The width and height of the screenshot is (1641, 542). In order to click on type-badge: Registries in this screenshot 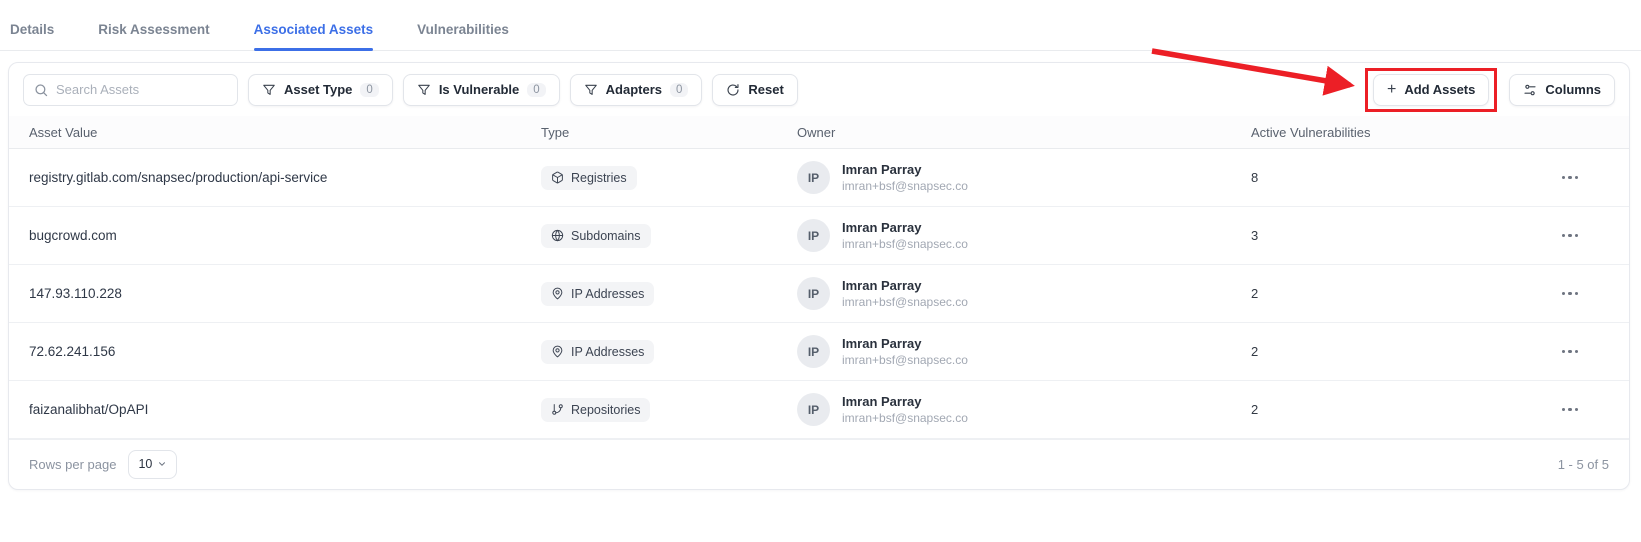, I will do `click(589, 177)`.